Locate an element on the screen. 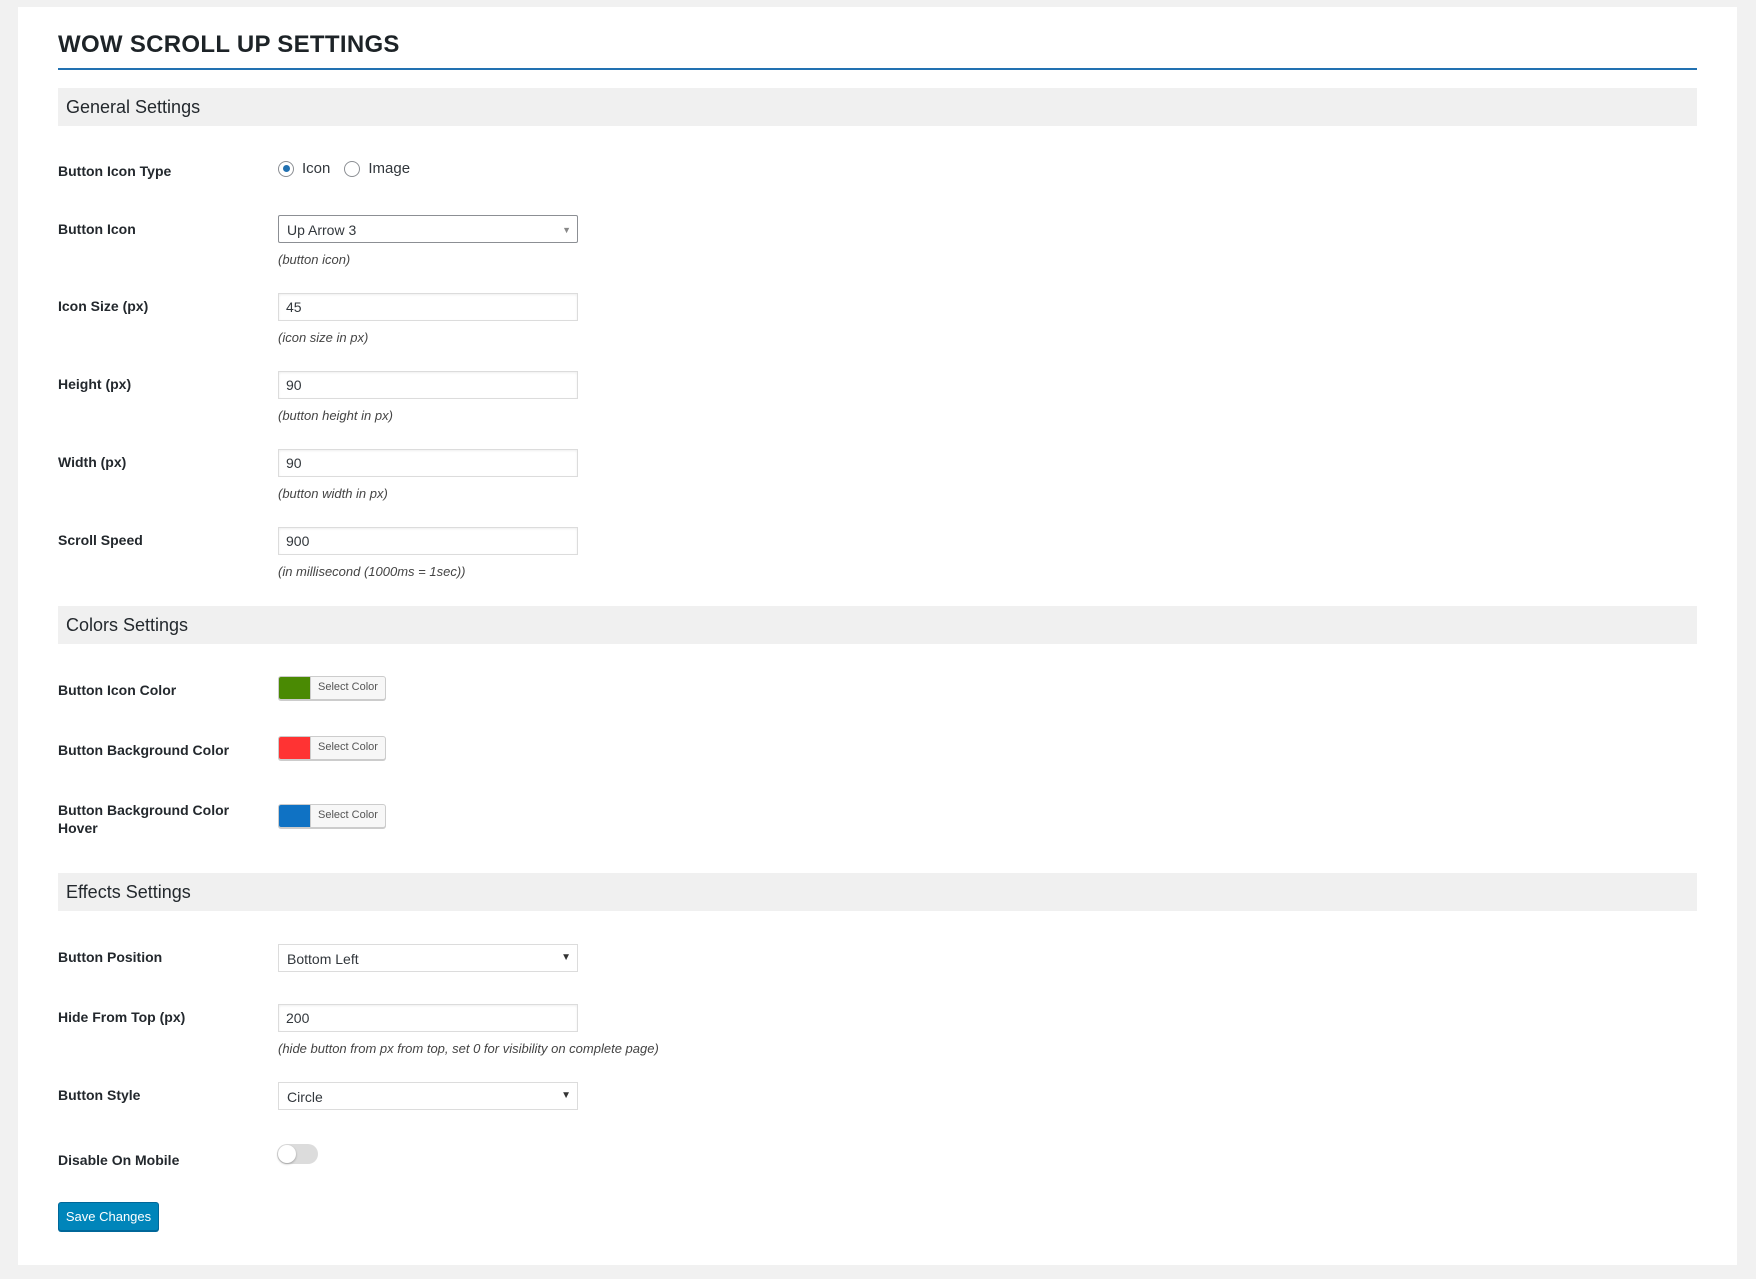 The height and width of the screenshot is (1279, 1756). colors-settings-header: Colors Settings is located at coordinates (877, 625).